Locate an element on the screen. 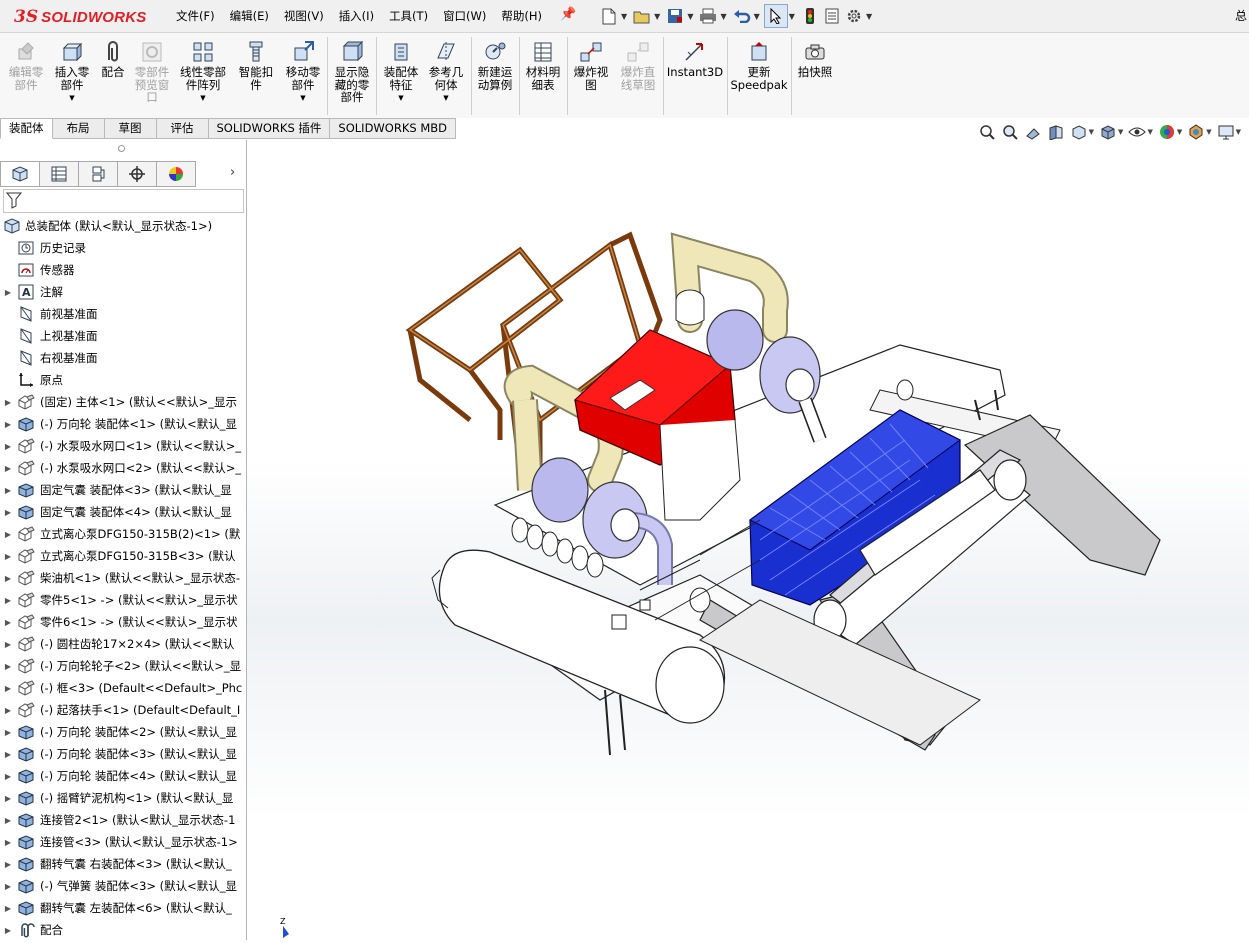 This screenshot has width=1249, height=943. tree-item: ▶ 配合 is located at coordinates (123, 930).